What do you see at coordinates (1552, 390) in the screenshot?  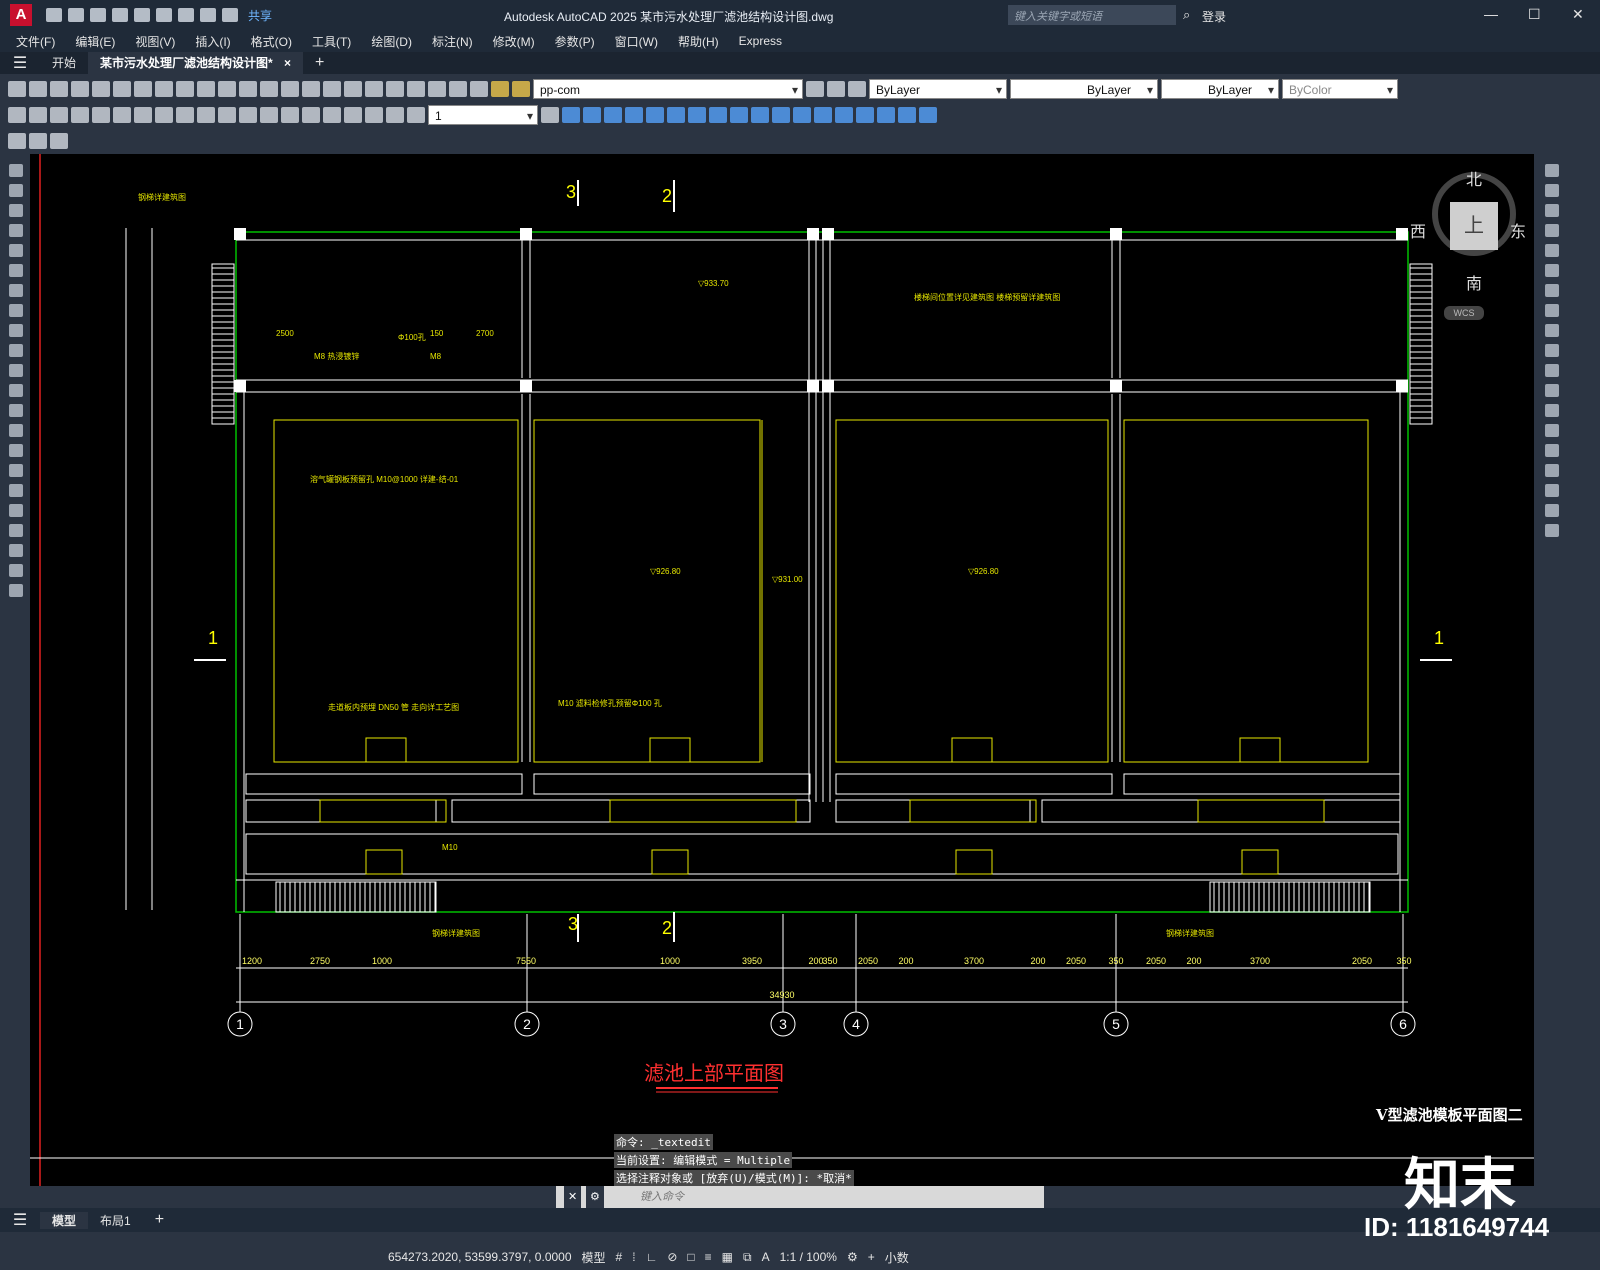 I see `modify-tool-11-icon` at bounding box center [1552, 390].